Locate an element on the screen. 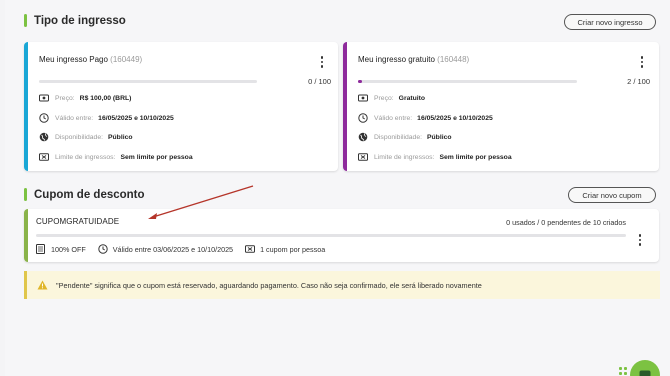 The height and width of the screenshot is (376, 670). ticket-id: (160448) is located at coordinates (453, 59).